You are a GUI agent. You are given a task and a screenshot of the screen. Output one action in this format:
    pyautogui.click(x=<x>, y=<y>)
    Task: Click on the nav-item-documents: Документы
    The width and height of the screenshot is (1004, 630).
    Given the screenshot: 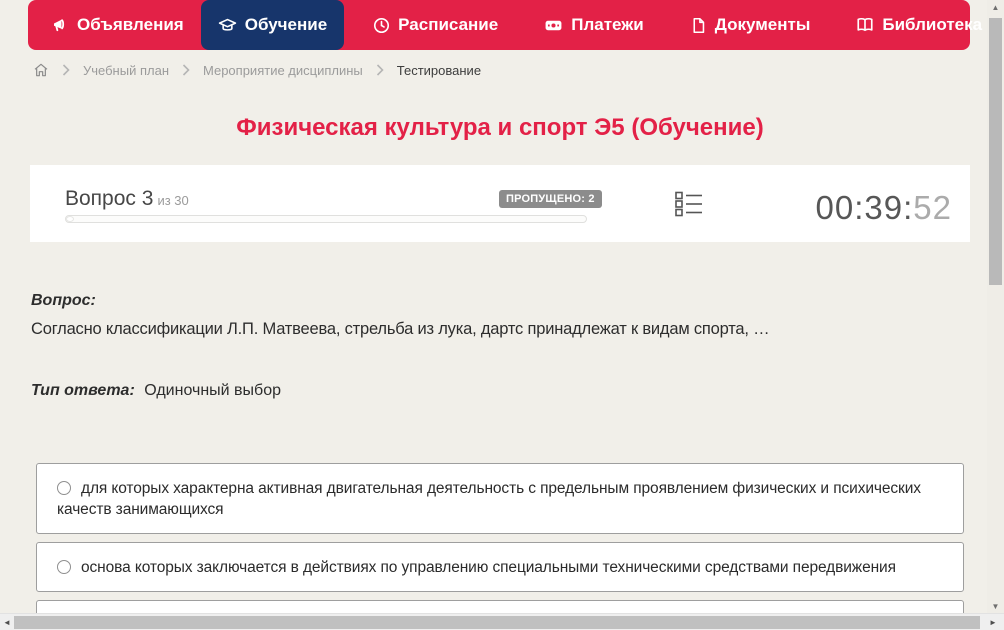 What is the action you would take?
    pyautogui.click(x=750, y=25)
    